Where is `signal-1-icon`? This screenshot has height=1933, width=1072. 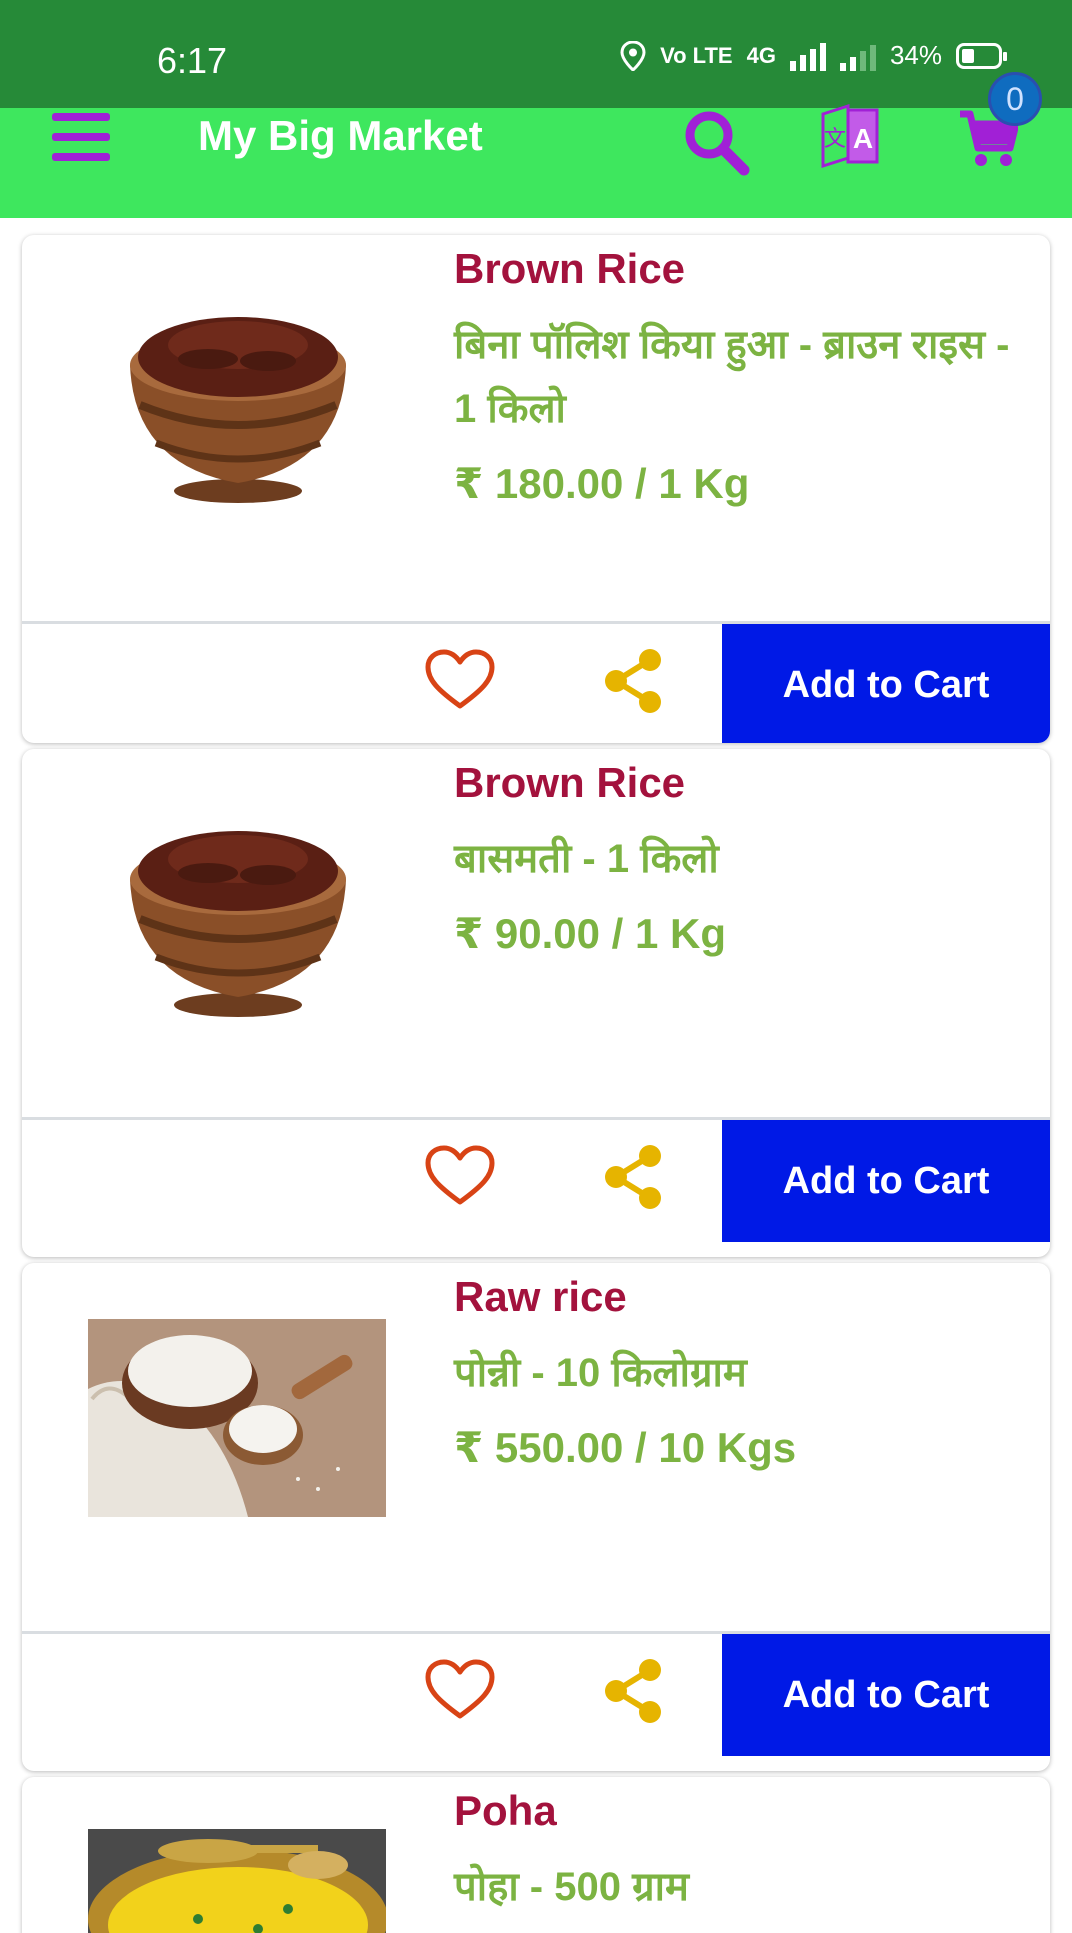
signal-1-icon is located at coordinates (807, 56).